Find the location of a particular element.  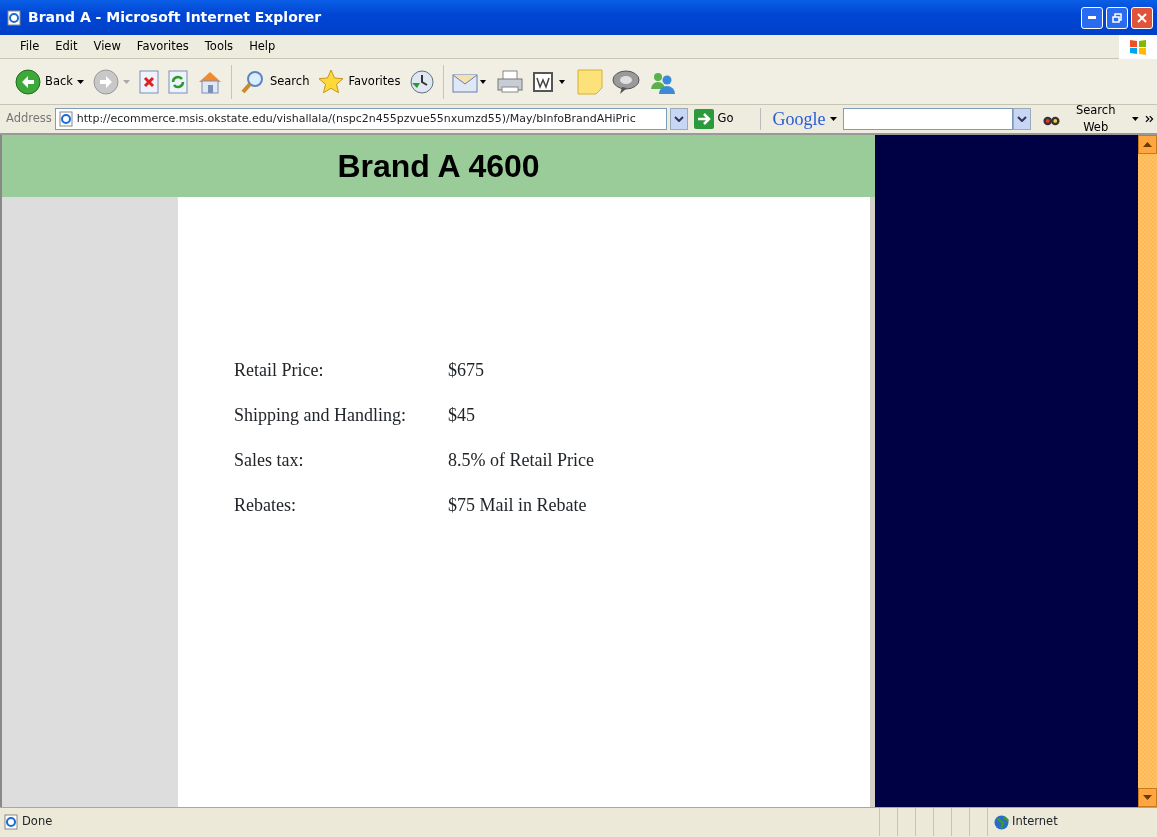

google-search-field is located at coordinates (936, 119).